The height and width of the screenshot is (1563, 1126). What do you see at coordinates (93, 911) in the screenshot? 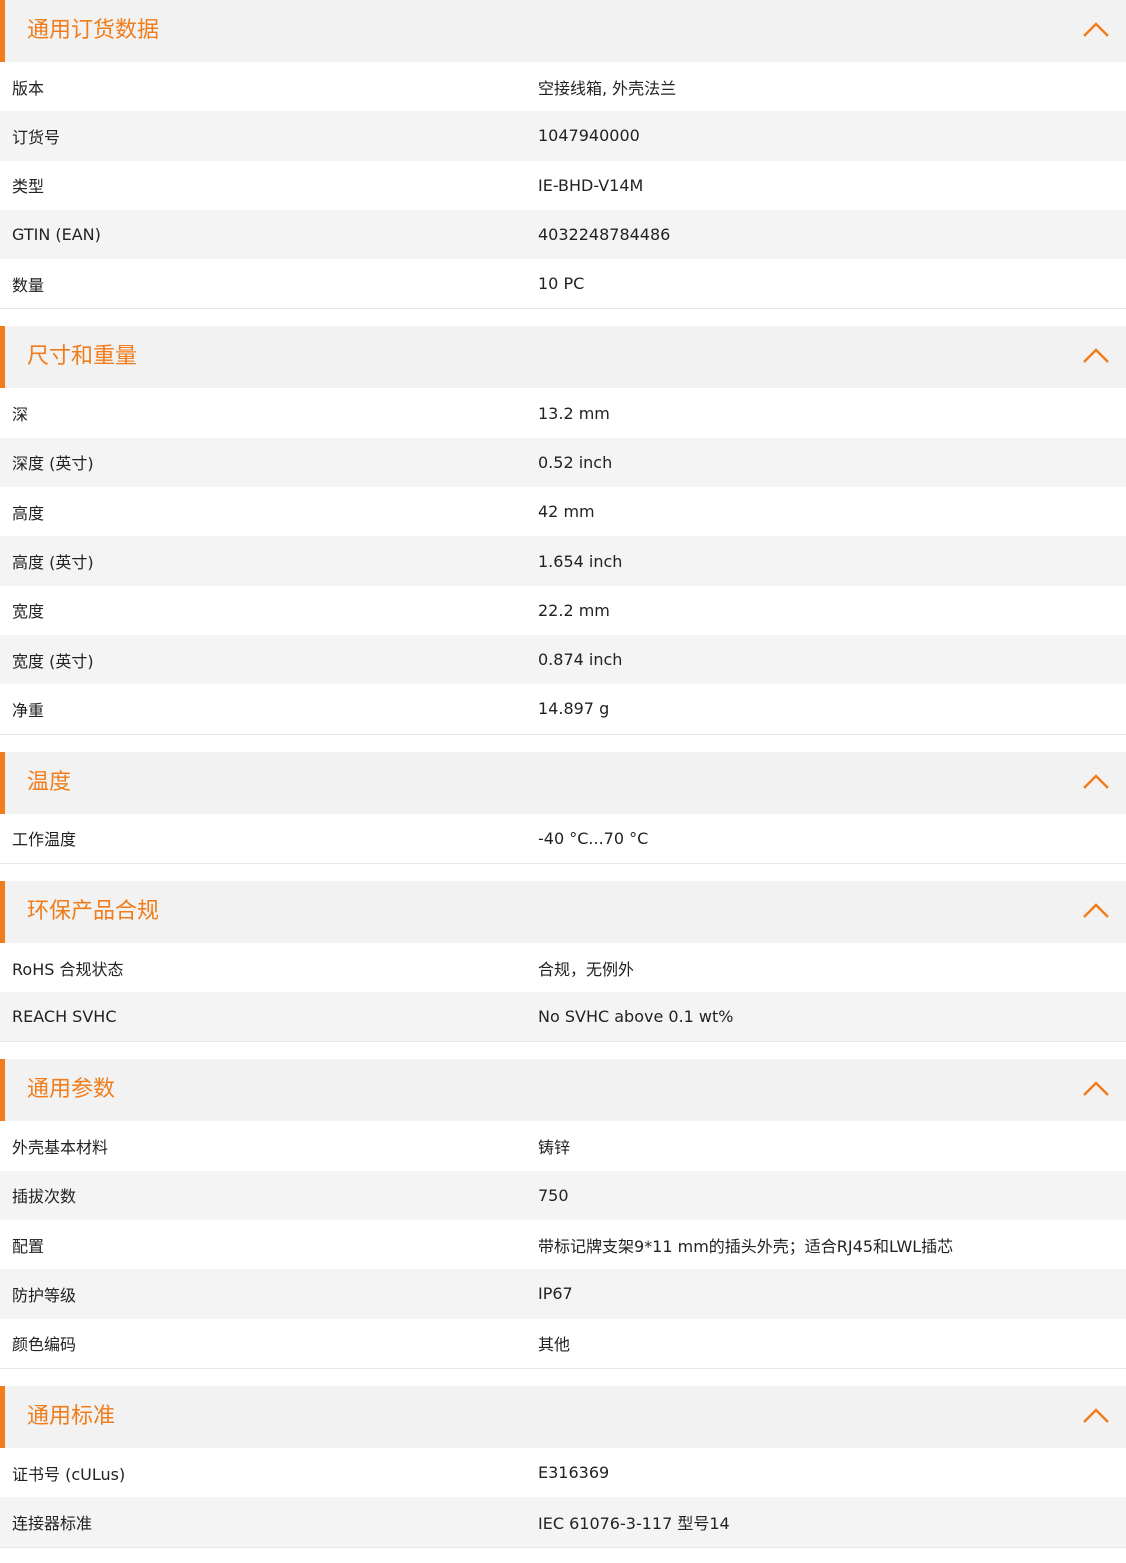
I see `section-title: 环保产品合规` at bounding box center [93, 911].